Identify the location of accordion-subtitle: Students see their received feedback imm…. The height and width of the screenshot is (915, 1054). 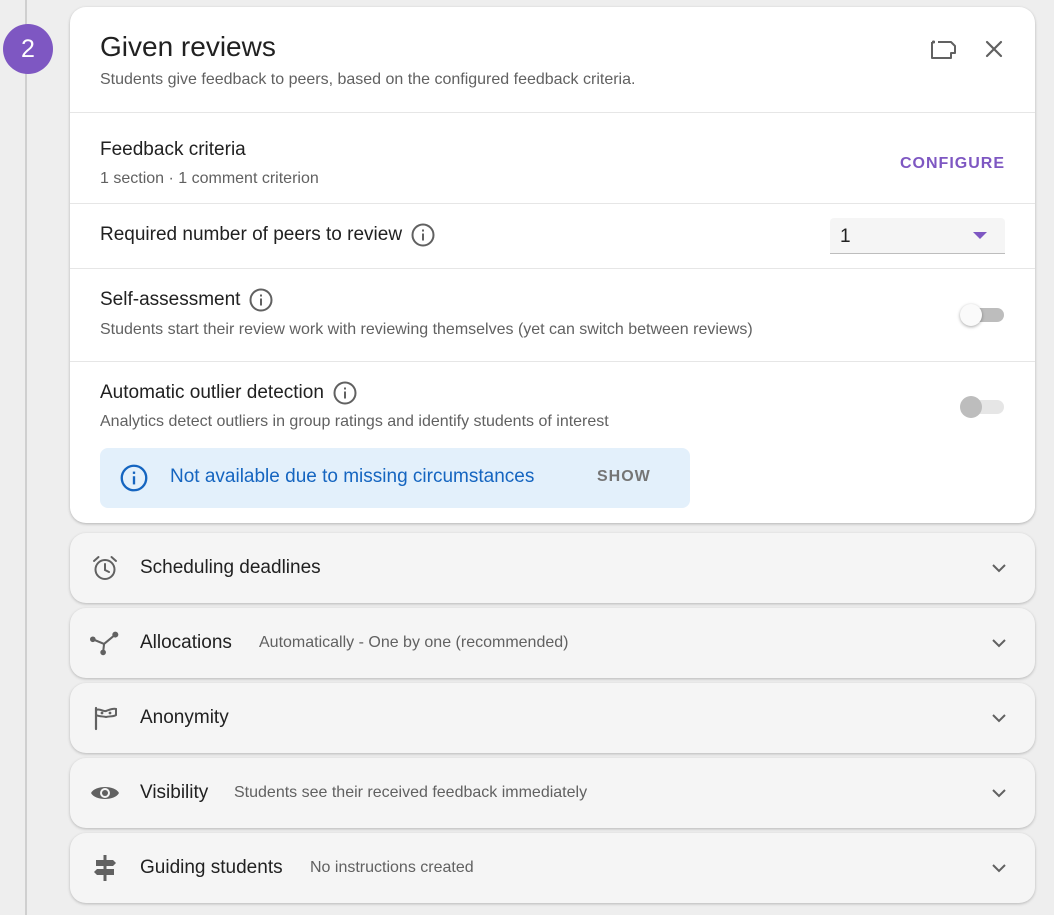
(411, 792).